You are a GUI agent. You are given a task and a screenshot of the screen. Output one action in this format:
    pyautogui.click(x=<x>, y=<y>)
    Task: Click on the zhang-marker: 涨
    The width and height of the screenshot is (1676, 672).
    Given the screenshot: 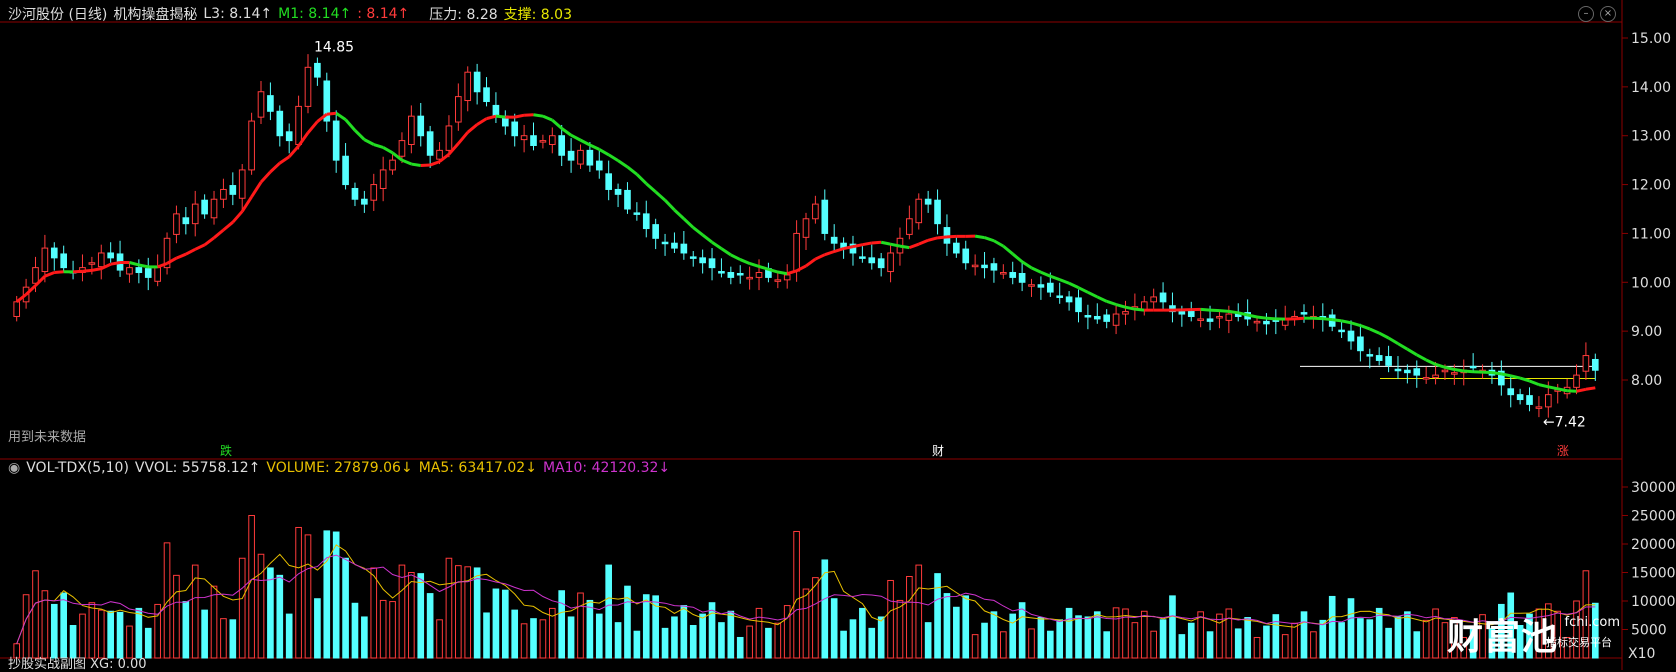 What is the action you would take?
    pyautogui.click(x=1563, y=450)
    